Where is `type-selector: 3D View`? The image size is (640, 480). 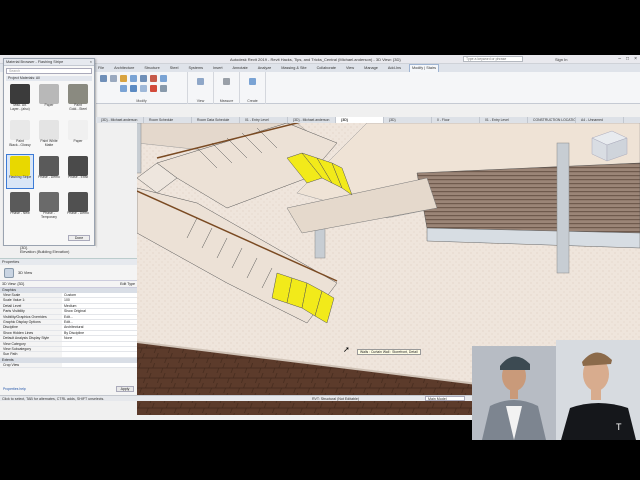
type-selector: 3D View is located at coordinates (68, 273).